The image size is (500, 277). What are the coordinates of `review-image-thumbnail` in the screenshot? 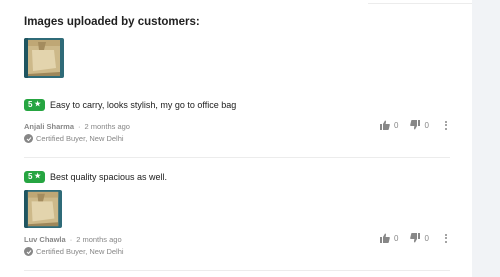 It's located at (43, 209).